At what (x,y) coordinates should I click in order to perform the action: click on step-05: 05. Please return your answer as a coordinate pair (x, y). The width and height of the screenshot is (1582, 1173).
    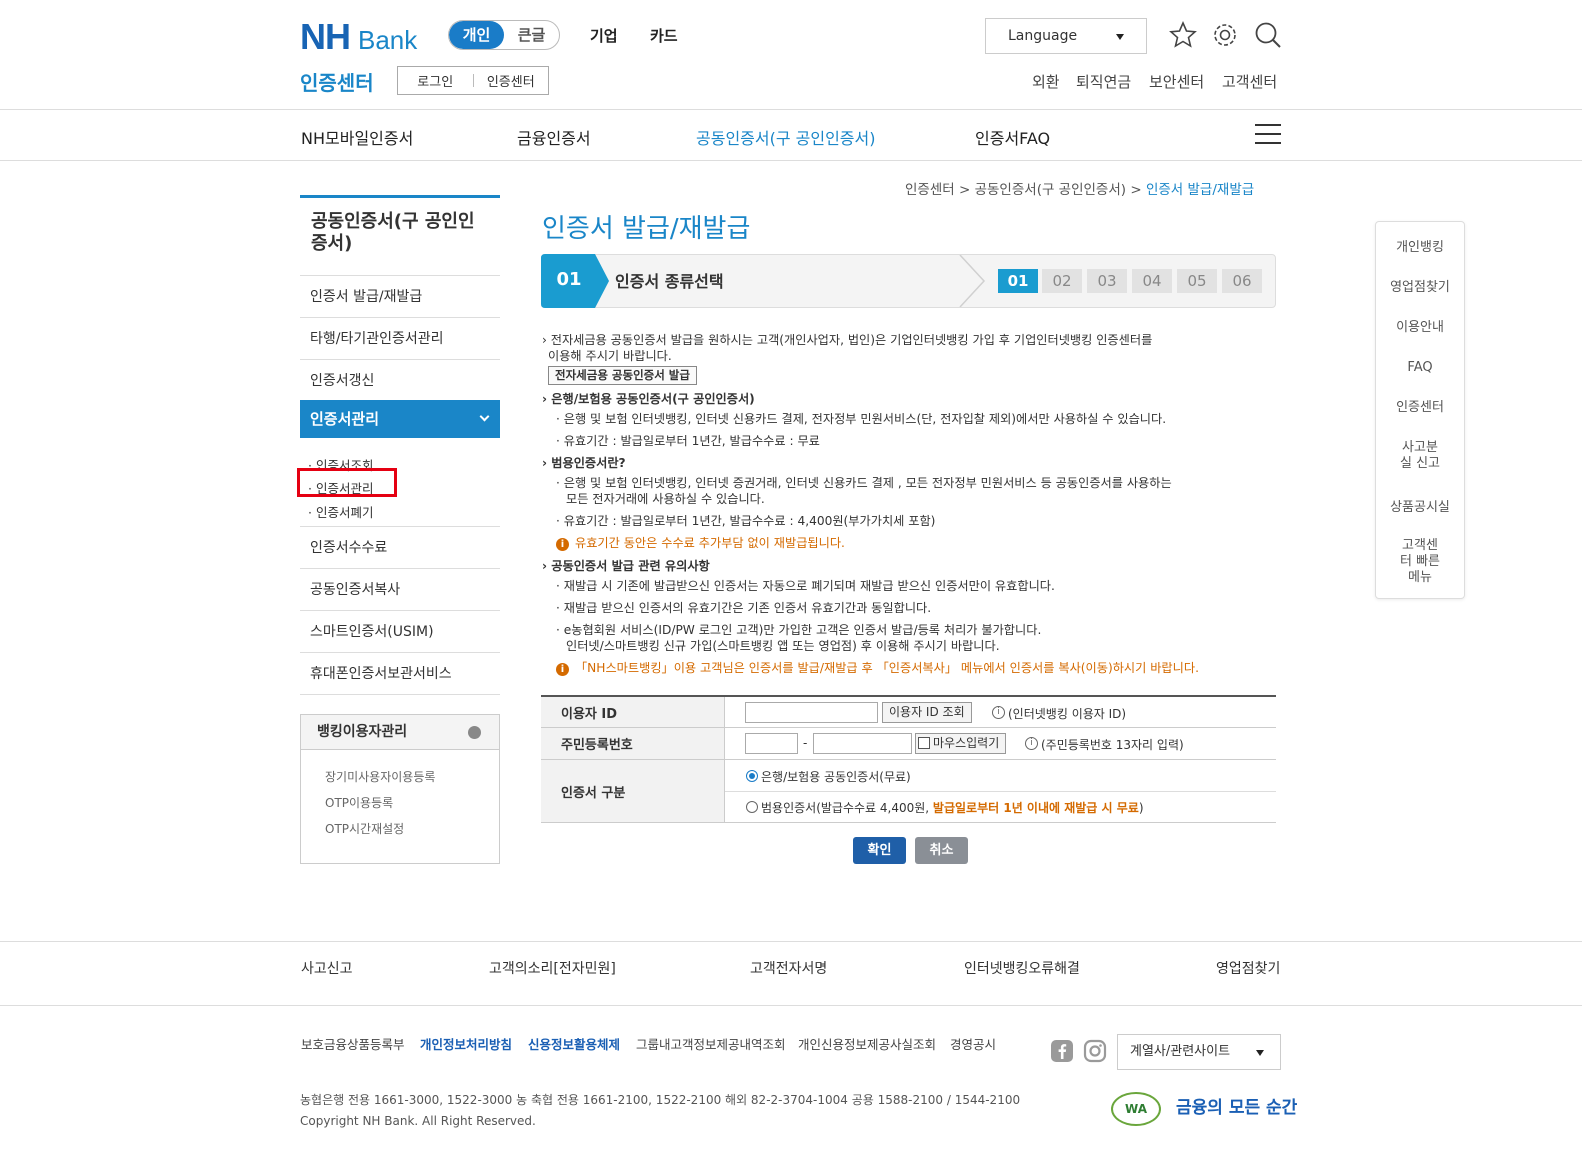
    Looking at the image, I should click on (1197, 281).